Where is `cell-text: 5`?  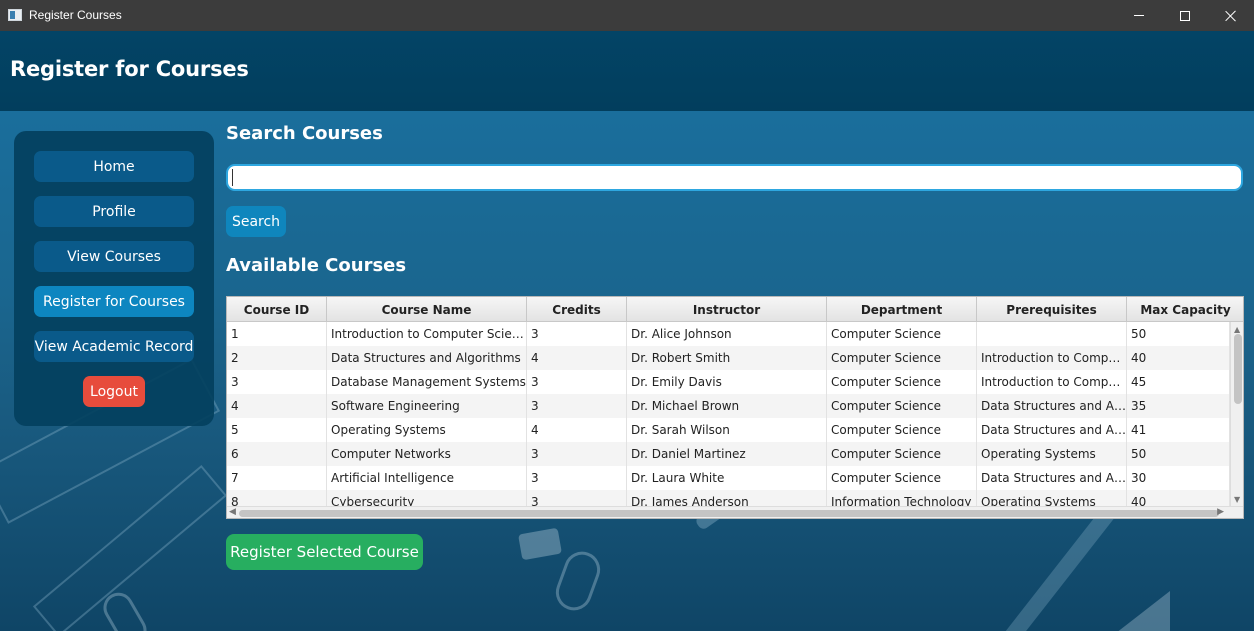
cell-text: 5 is located at coordinates (235, 430).